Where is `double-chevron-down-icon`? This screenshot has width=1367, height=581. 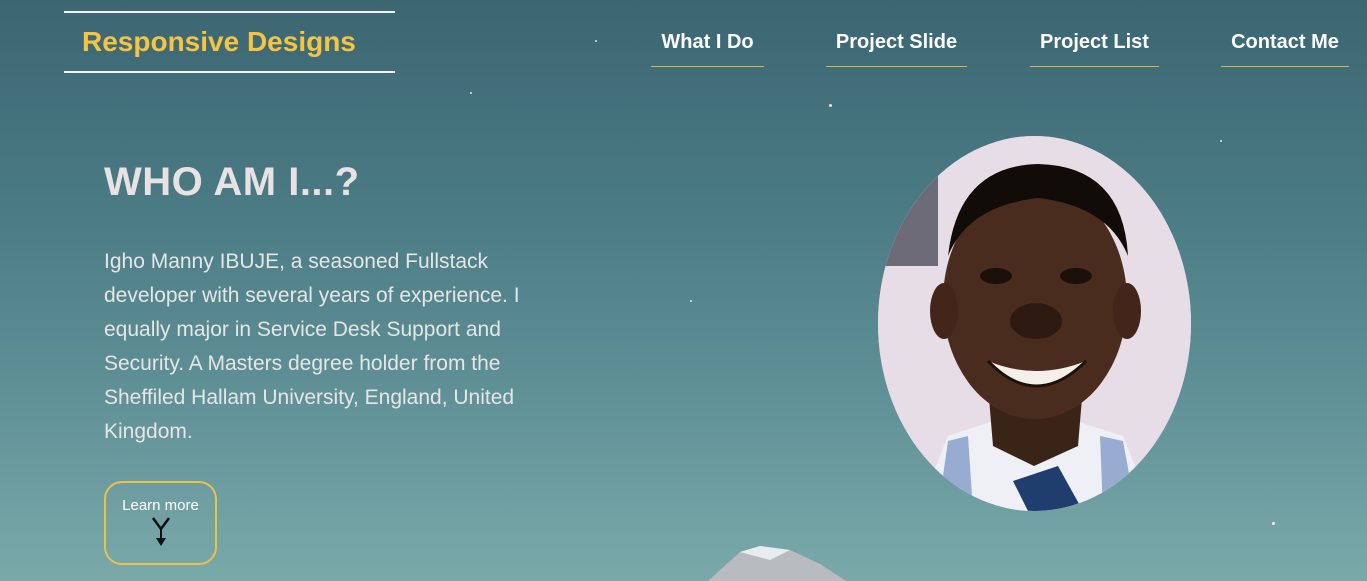 double-chevron-down-icon is located at coordinates (160, 531).